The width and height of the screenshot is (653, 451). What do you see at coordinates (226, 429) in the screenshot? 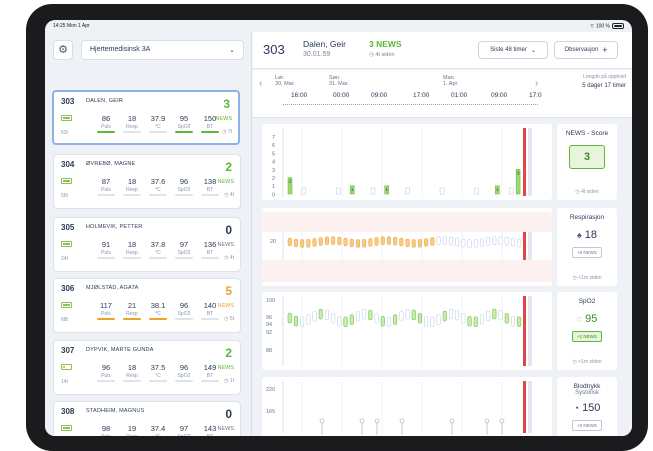
I see `patient-card-news-label: NEWS` at bounding box center [226, 429].